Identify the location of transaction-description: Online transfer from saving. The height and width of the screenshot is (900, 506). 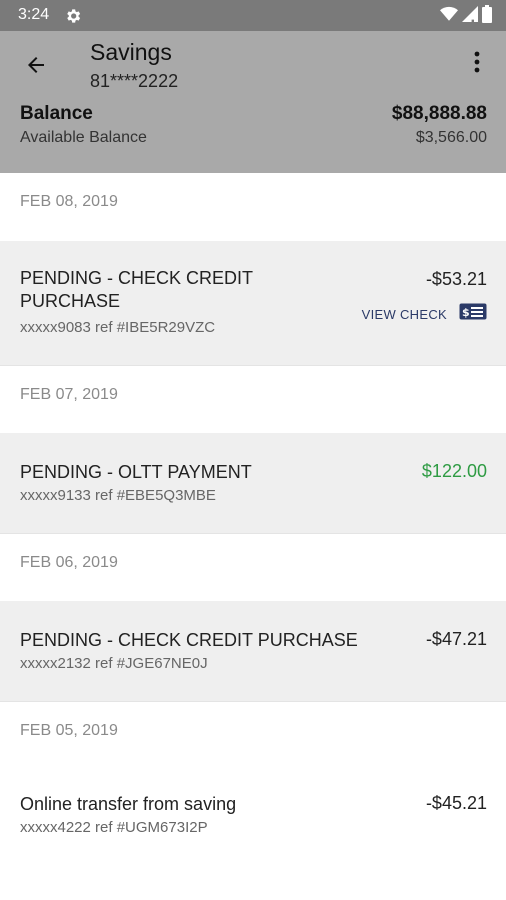
(128, 804).